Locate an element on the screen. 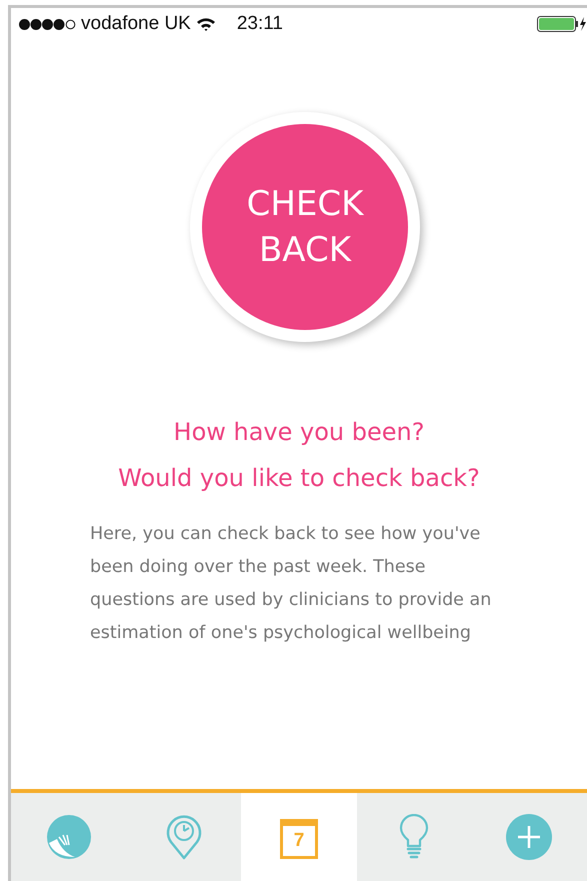  wifi-icon is located at coordinates (206, 24).